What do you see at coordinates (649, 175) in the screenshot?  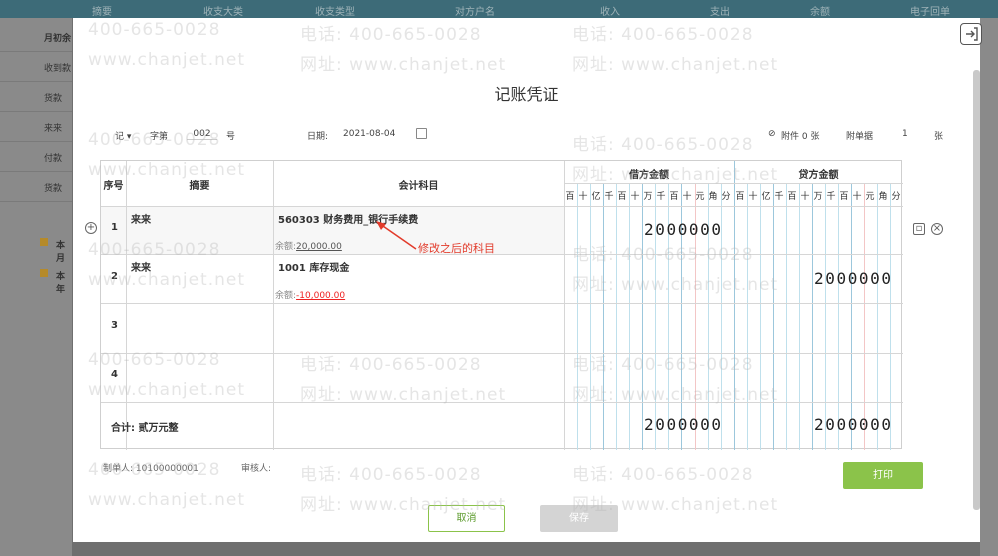 I see `col-debit-header: 借方金额` at bounding box center [649, 175].